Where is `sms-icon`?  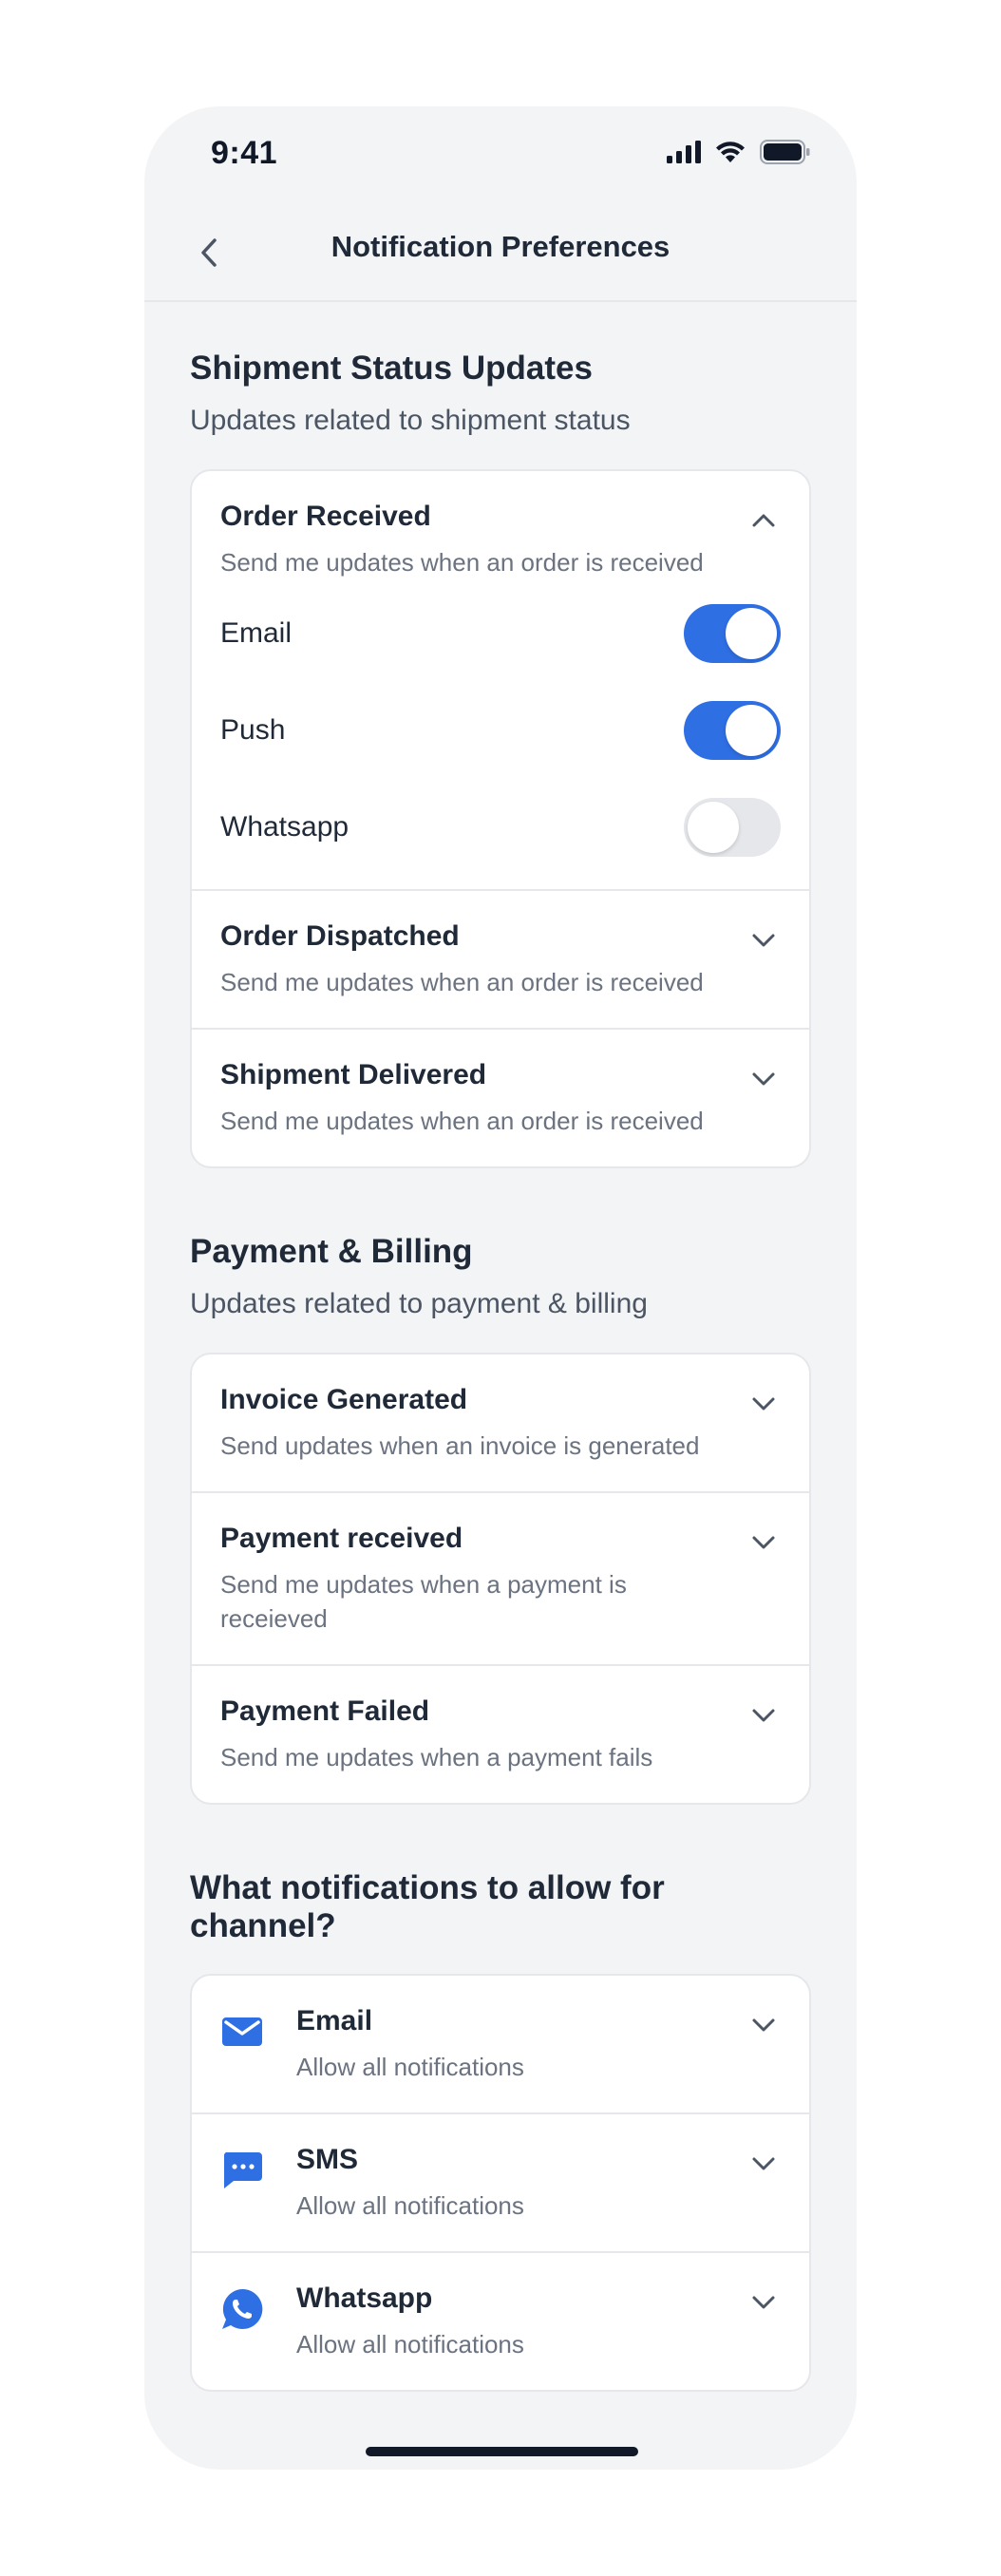
sms-icon is located at coordinates (242, 2170).